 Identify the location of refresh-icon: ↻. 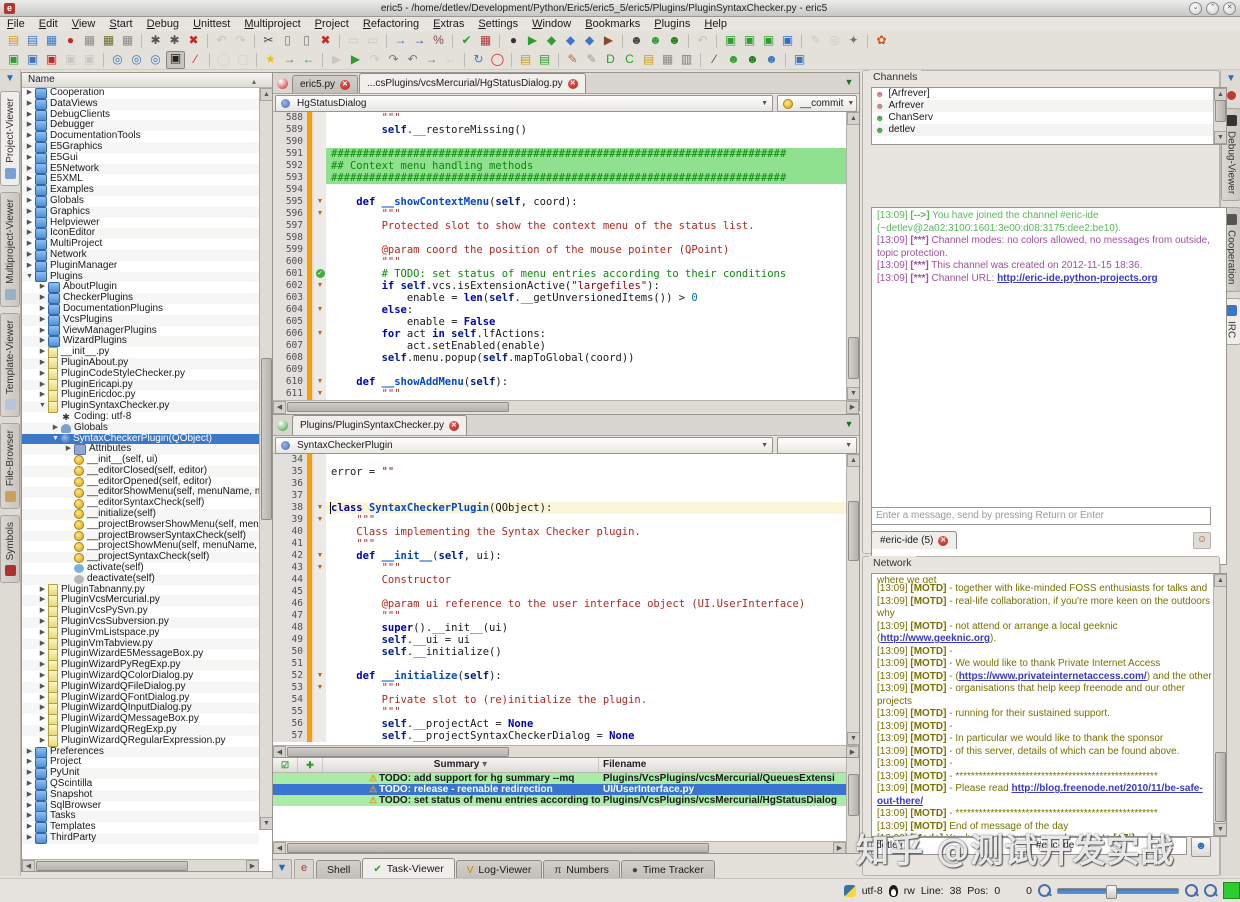
(478, 60).